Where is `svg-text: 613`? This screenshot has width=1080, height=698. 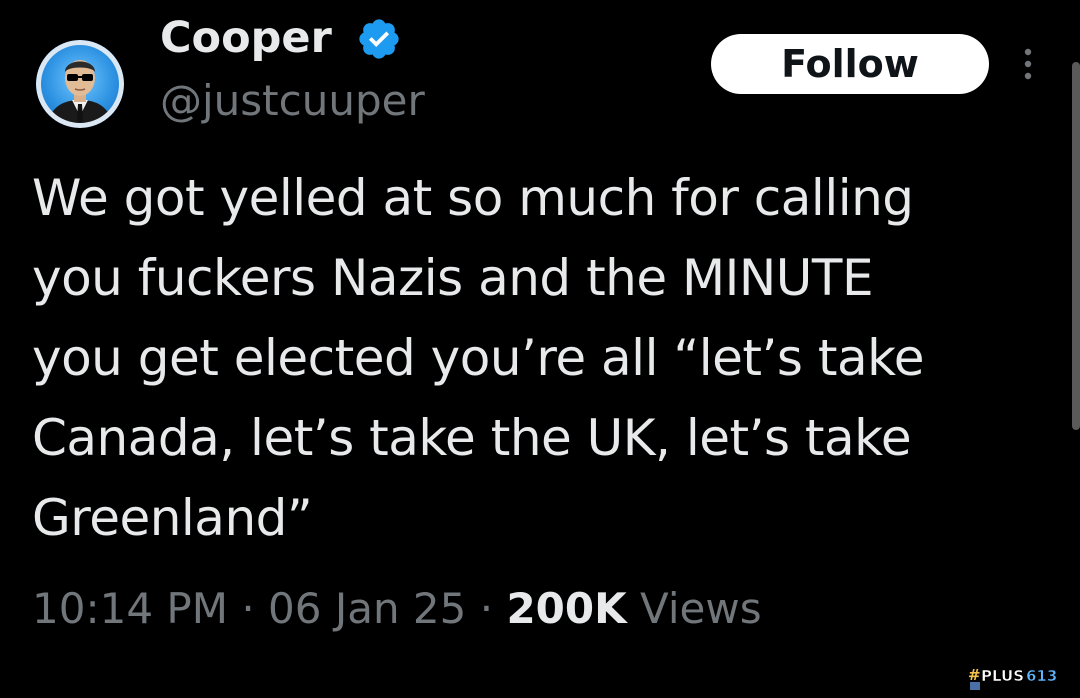
svg-text: 613 is located at coordinates (1041, 676).